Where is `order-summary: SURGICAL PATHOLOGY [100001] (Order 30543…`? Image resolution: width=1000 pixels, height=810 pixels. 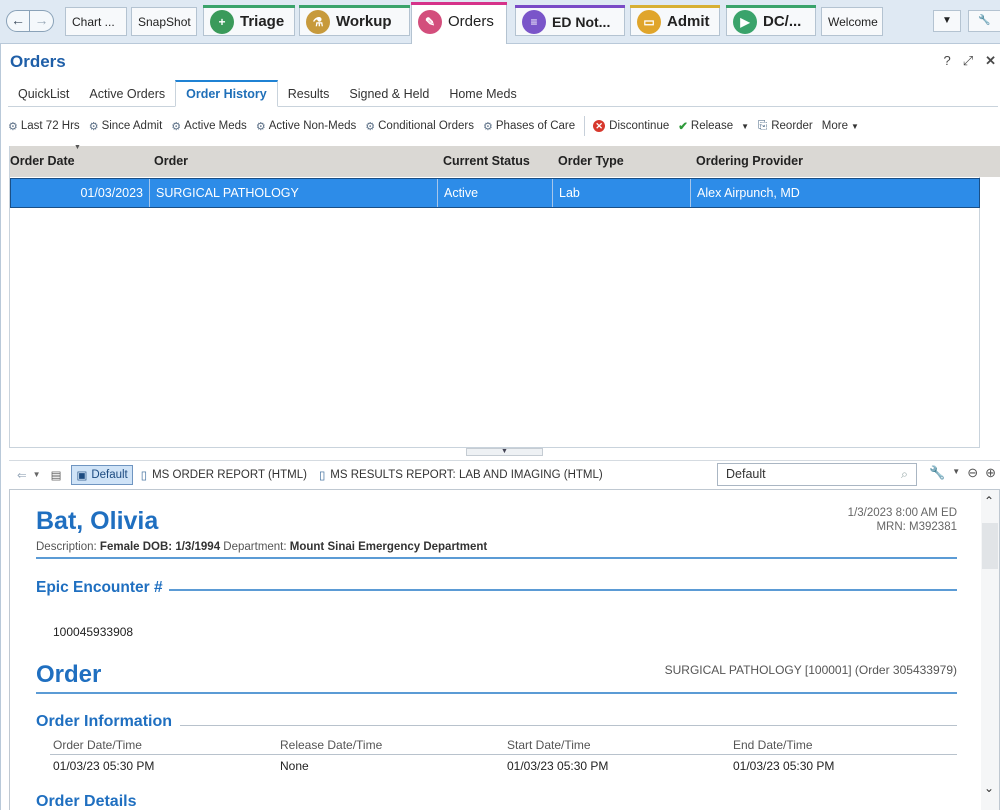 order-summary: SURGICAL PATHOLOGY [100001] (Order 30543… is located at coordinates (810, 670).